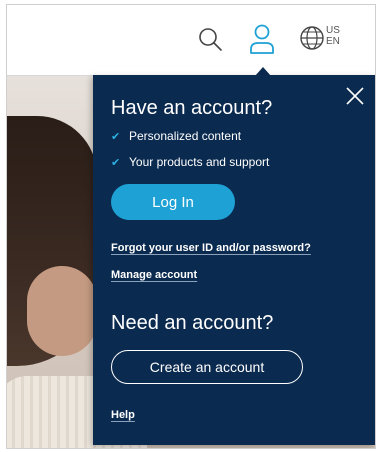  What do you see at coordinates (154, 275) in the screenshot?
I see `manage-account-link: Manage account` at bounding box center [154, 275].